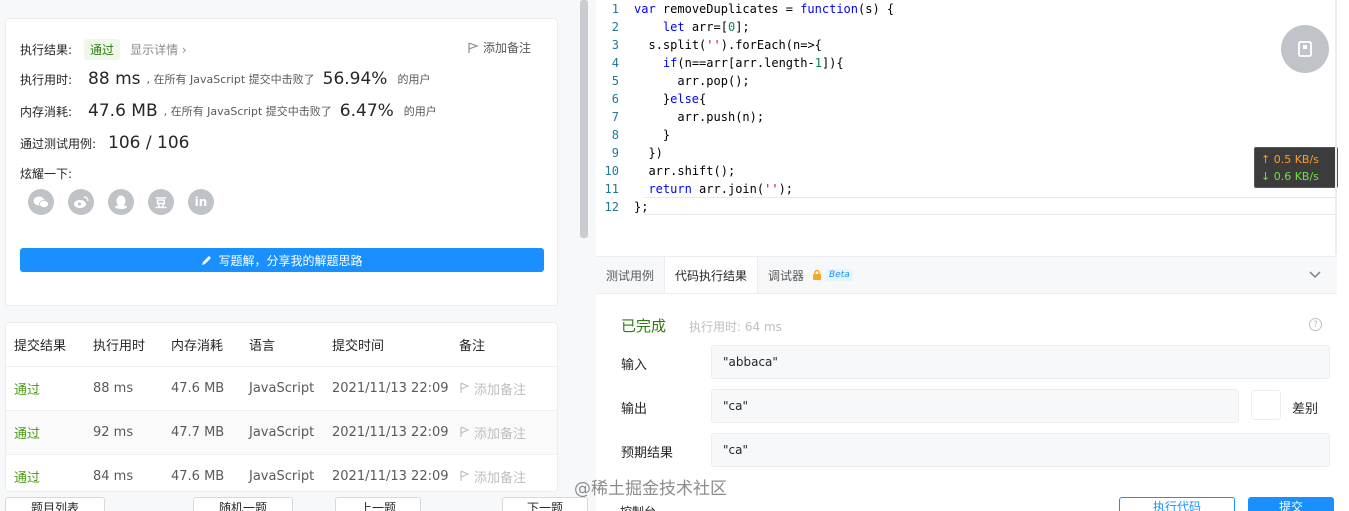 The width and height of the screenshot is (1349, 511). I want to click on write-solution-label: 写题解，分享我的解题思路, so click(290, 260).